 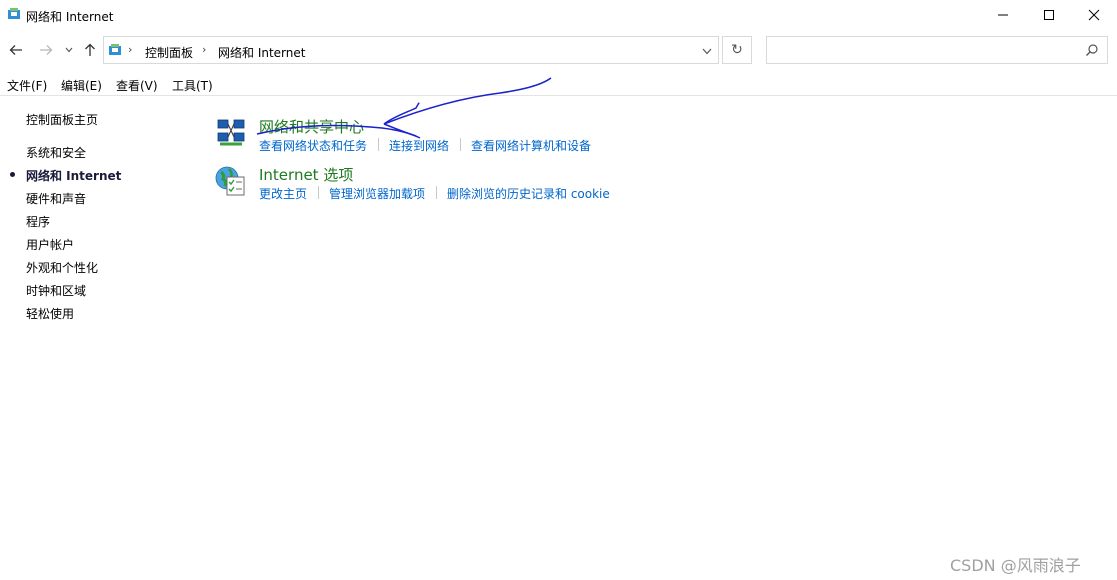 I want to click on sidebar-item-programs: 程序, so click(x=38, y=221).